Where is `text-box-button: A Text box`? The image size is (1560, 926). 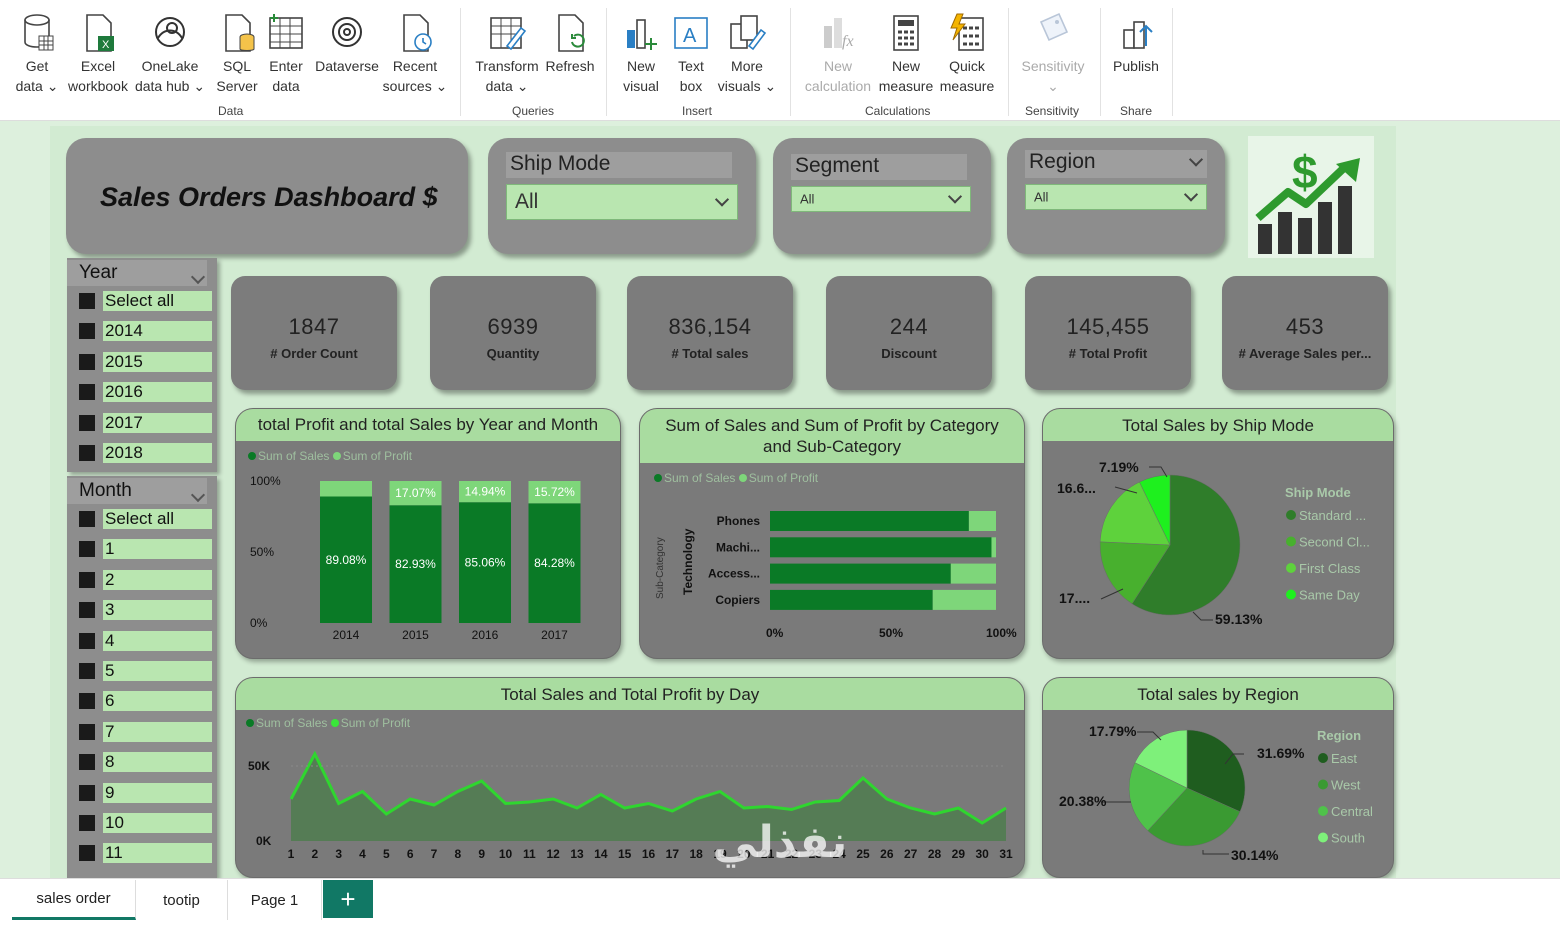 text-box-button: A Text box is located at coordinates (691, 54).